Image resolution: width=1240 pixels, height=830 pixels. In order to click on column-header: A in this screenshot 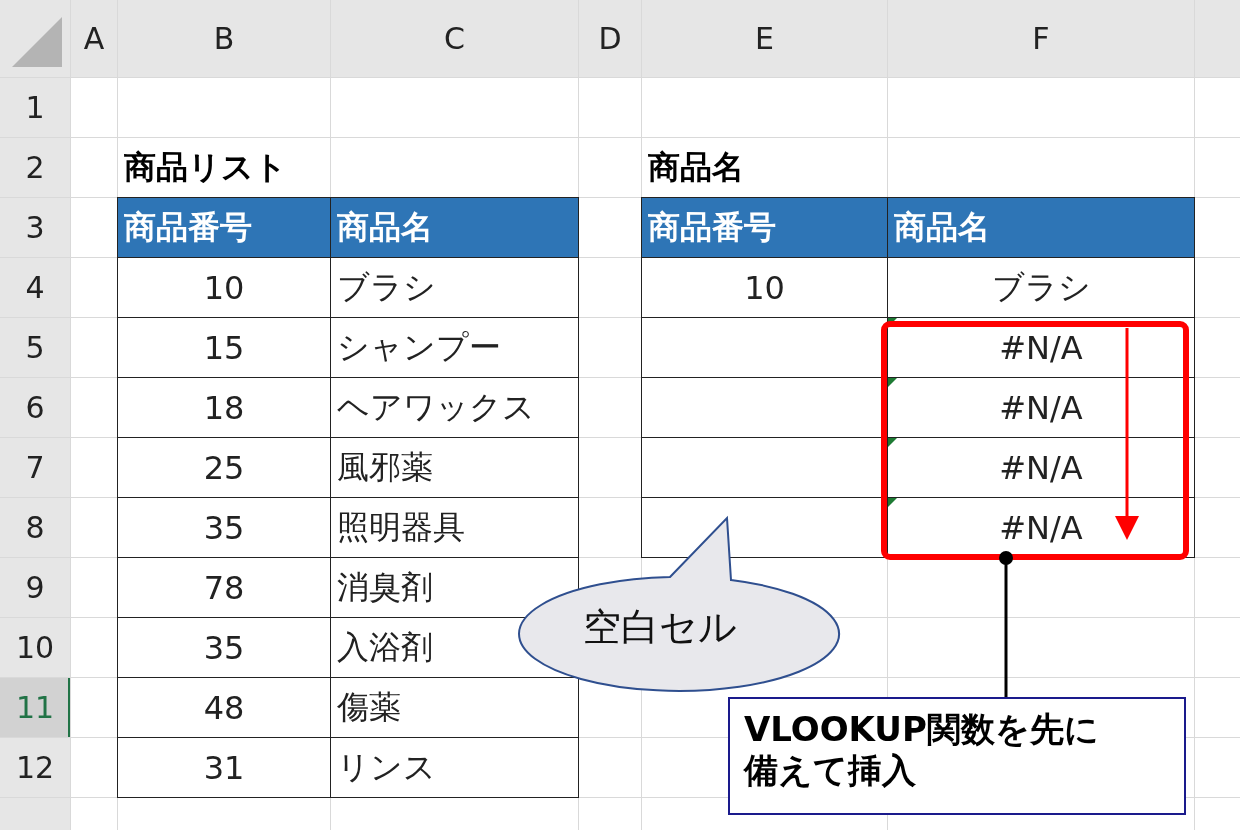, I will do `click(94, 38)`.